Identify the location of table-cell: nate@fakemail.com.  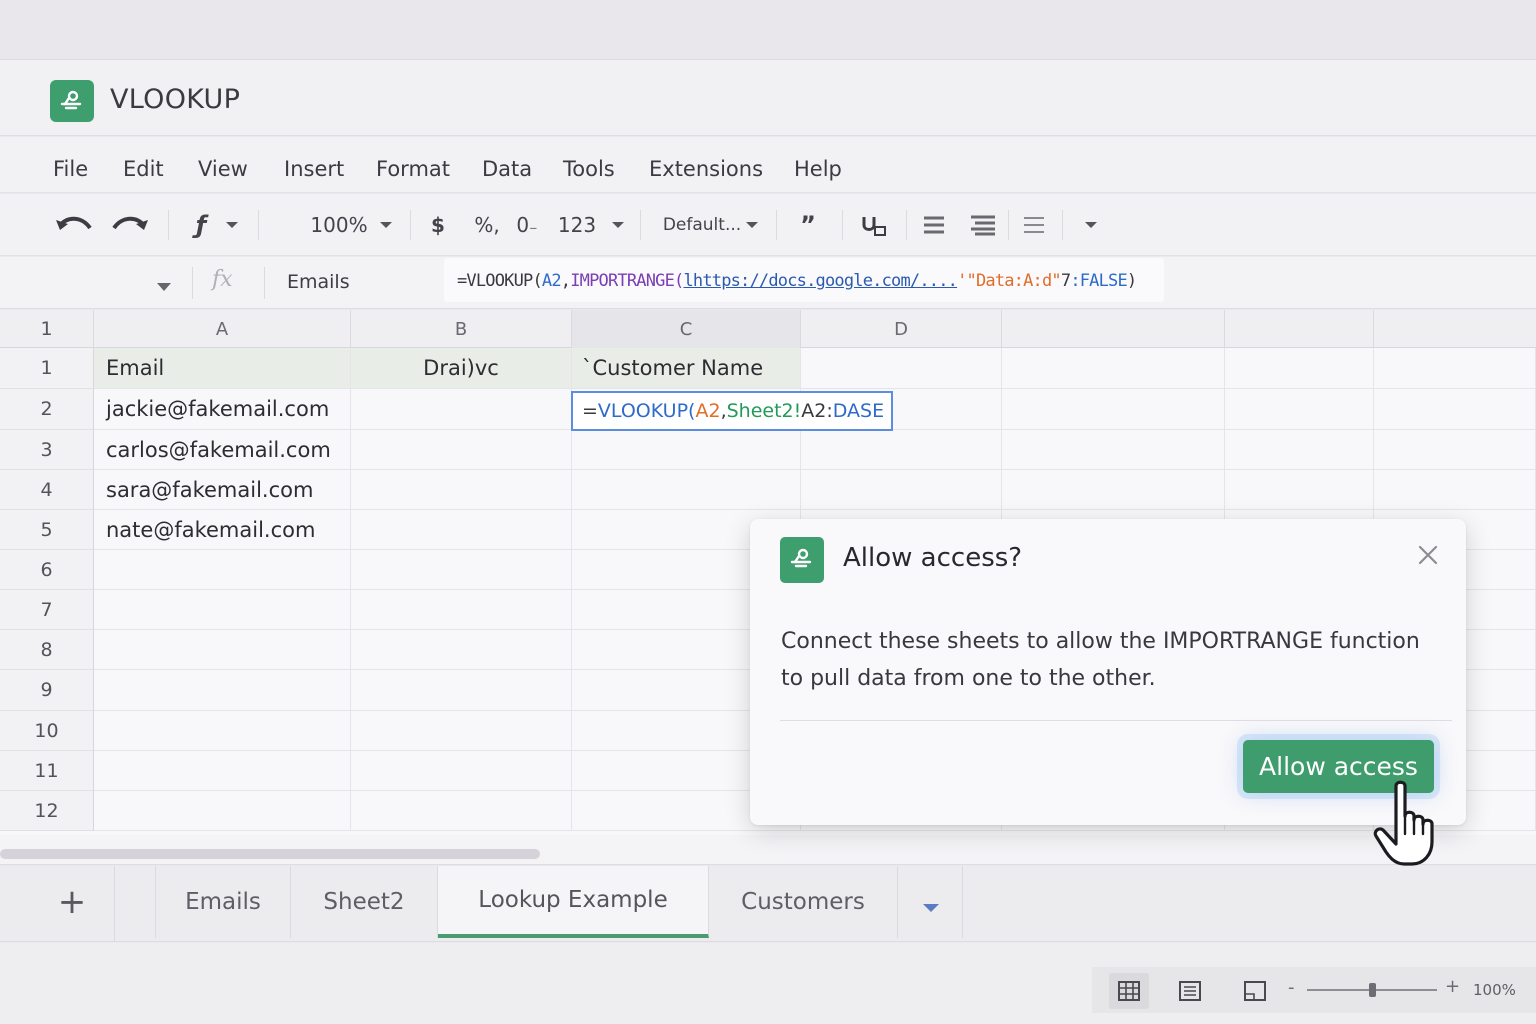
(222, 530).